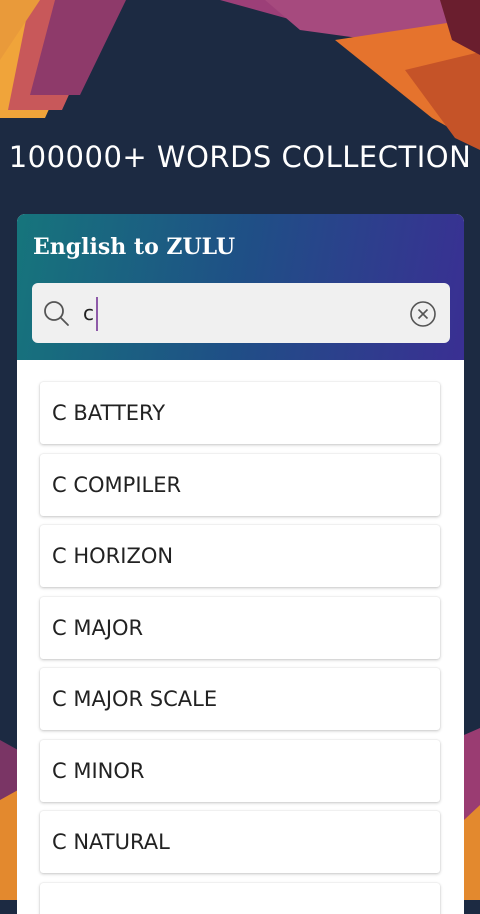 Image resolution: width=480 pixels, height=914 pixels. What do you see at coordinates (88, 313) in the screenshot?
I see `search-input-value: c` at bounding box center [88, 313].